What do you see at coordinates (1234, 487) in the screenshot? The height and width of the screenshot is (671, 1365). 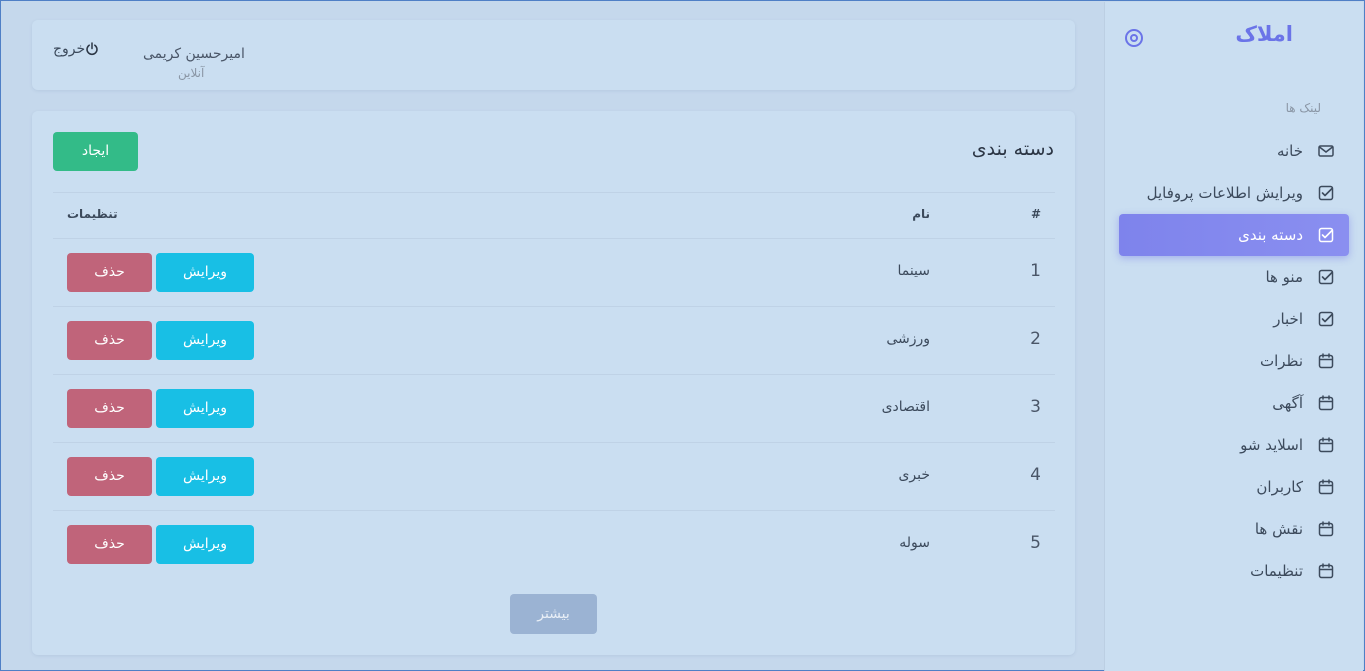 I see `sidebar-item: کاربران` at bounding box center [1234, 487].